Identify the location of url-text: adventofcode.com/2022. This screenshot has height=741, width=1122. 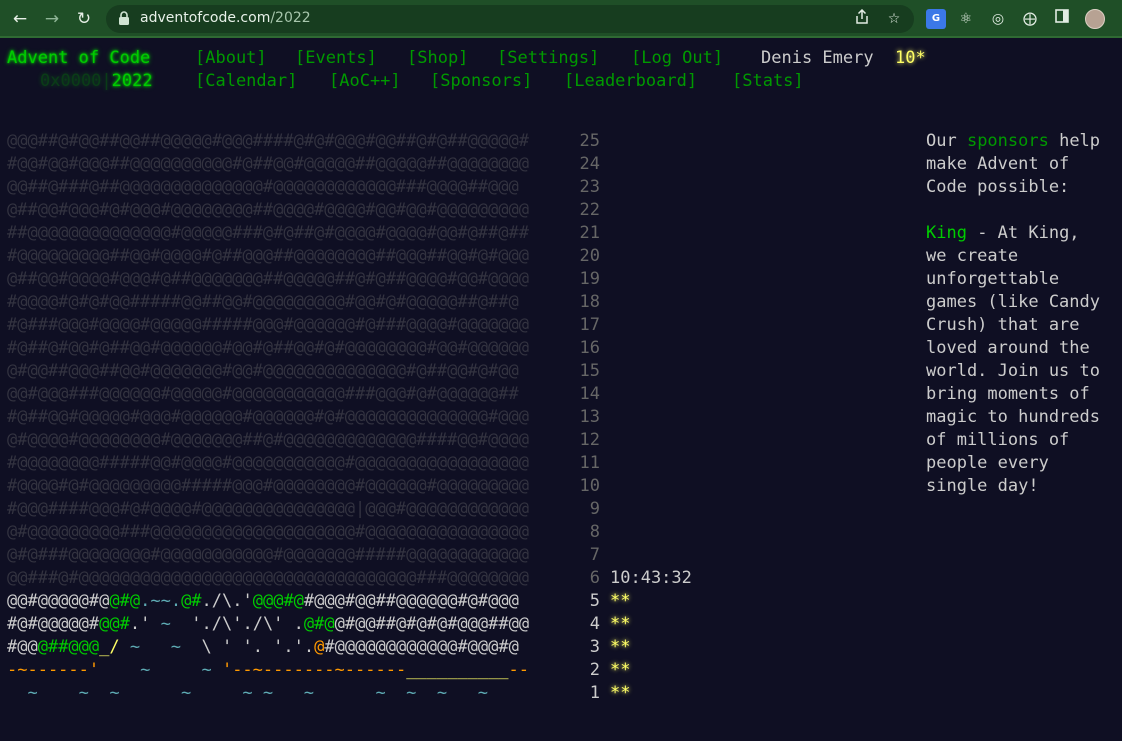
(225, 18).